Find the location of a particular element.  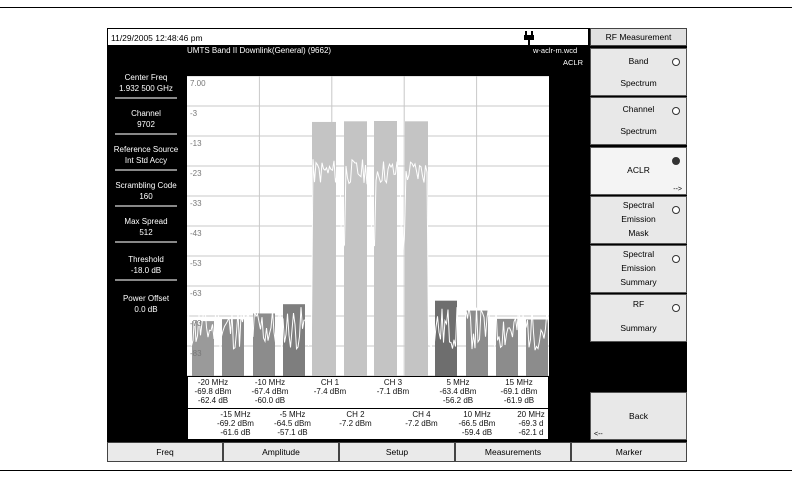

param-value: 160 is located at coordinates (146, 196).